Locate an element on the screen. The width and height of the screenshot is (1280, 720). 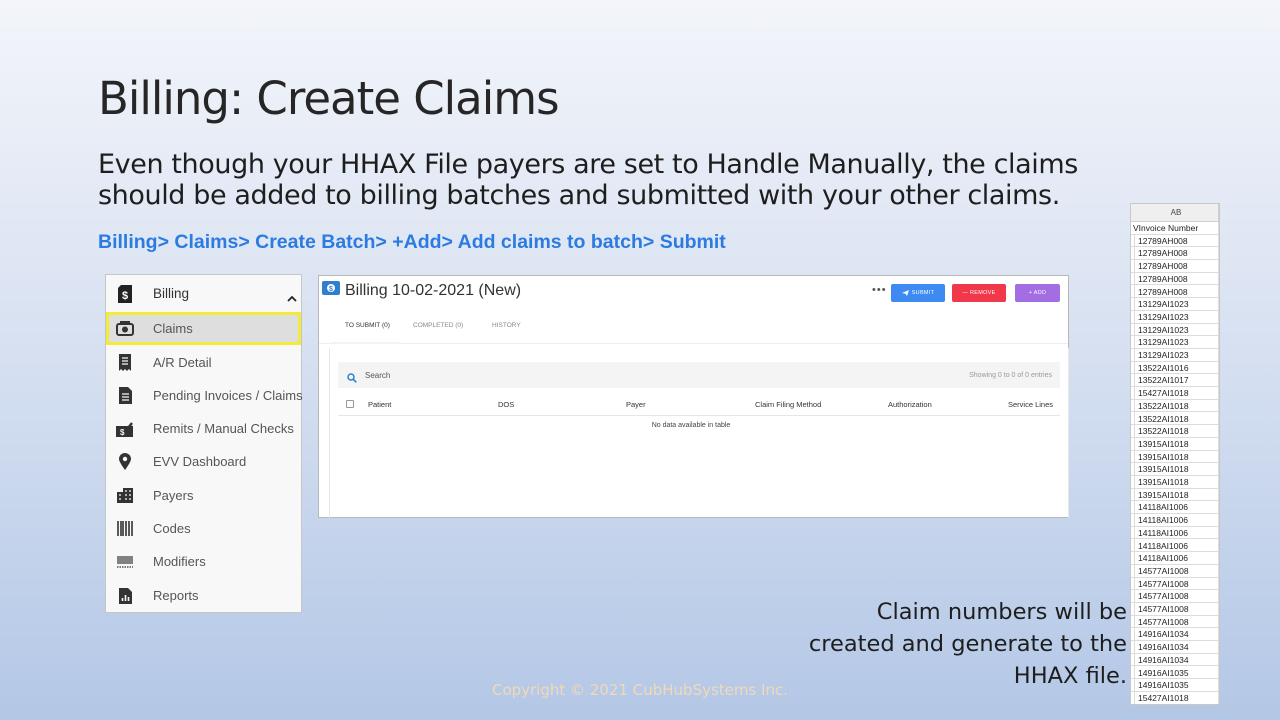
chevron-up-icon is located at coordinates (292, 298).